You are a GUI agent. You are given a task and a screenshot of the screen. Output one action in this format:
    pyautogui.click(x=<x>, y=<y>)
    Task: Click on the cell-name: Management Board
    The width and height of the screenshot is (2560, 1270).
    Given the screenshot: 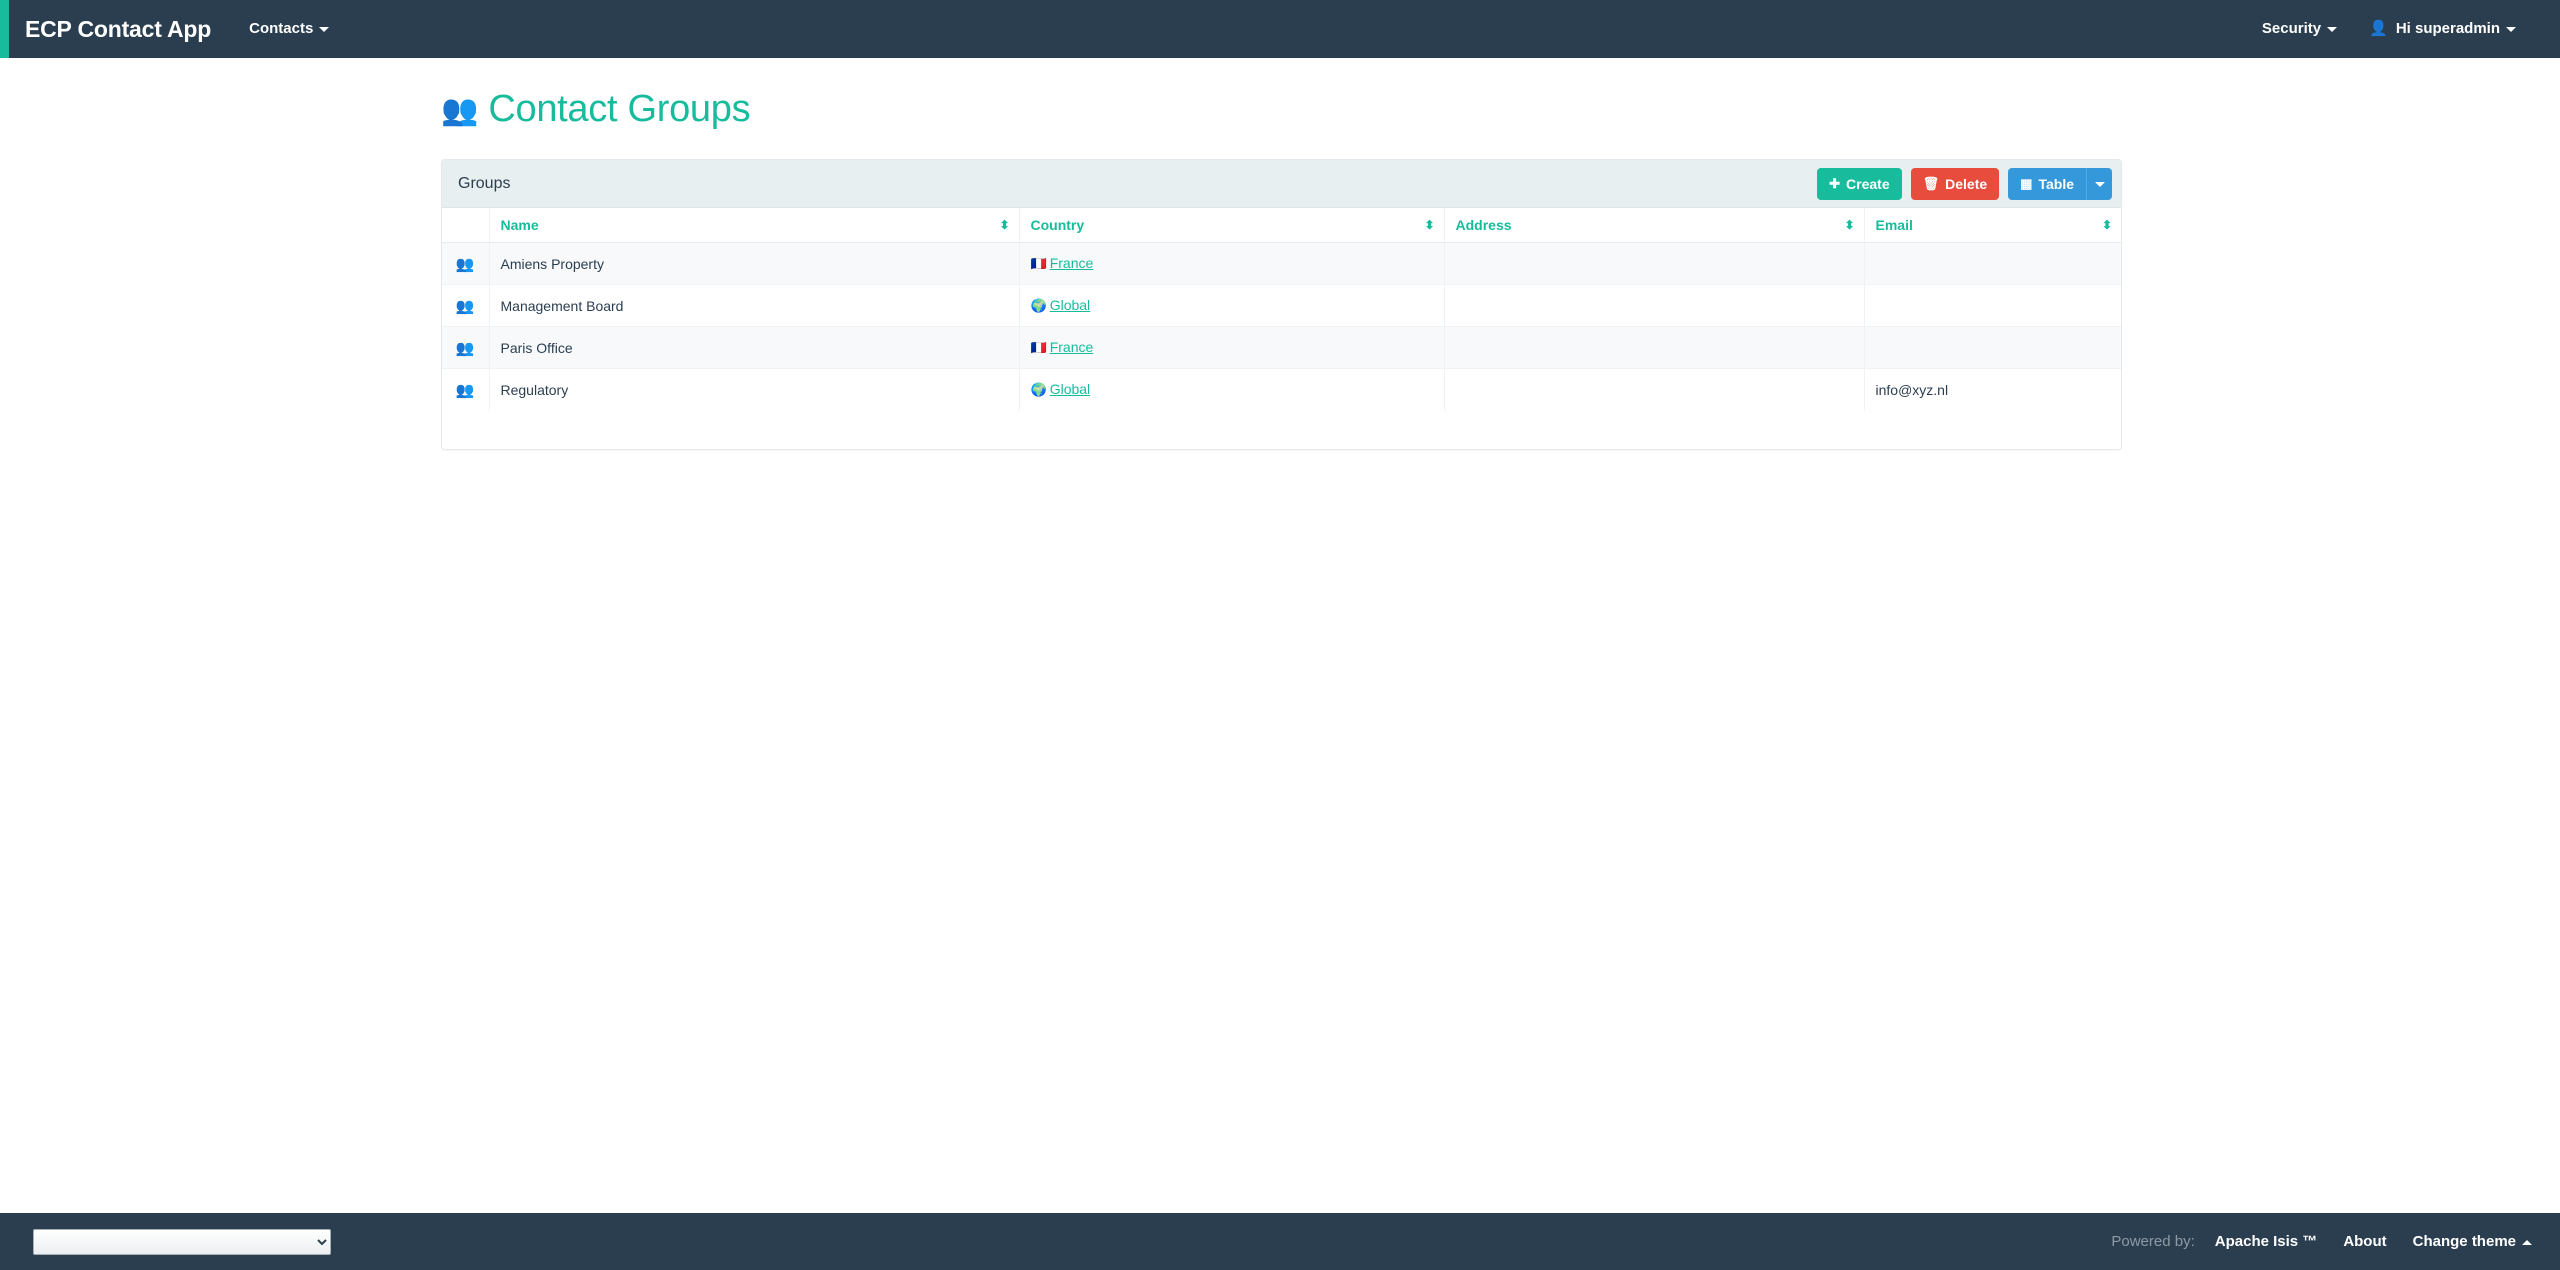 What is the action you would take?
    pyautogui.click(x=753, y=305)
    